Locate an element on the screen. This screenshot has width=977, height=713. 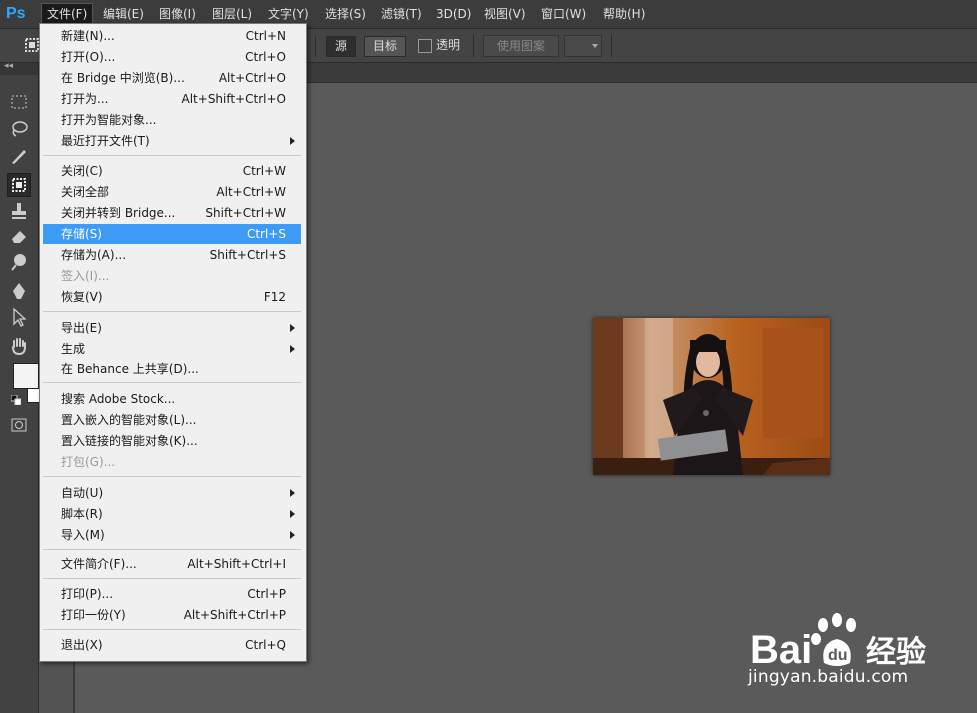
menu-layer: 图层(L) is located at coordinates (232, 14).